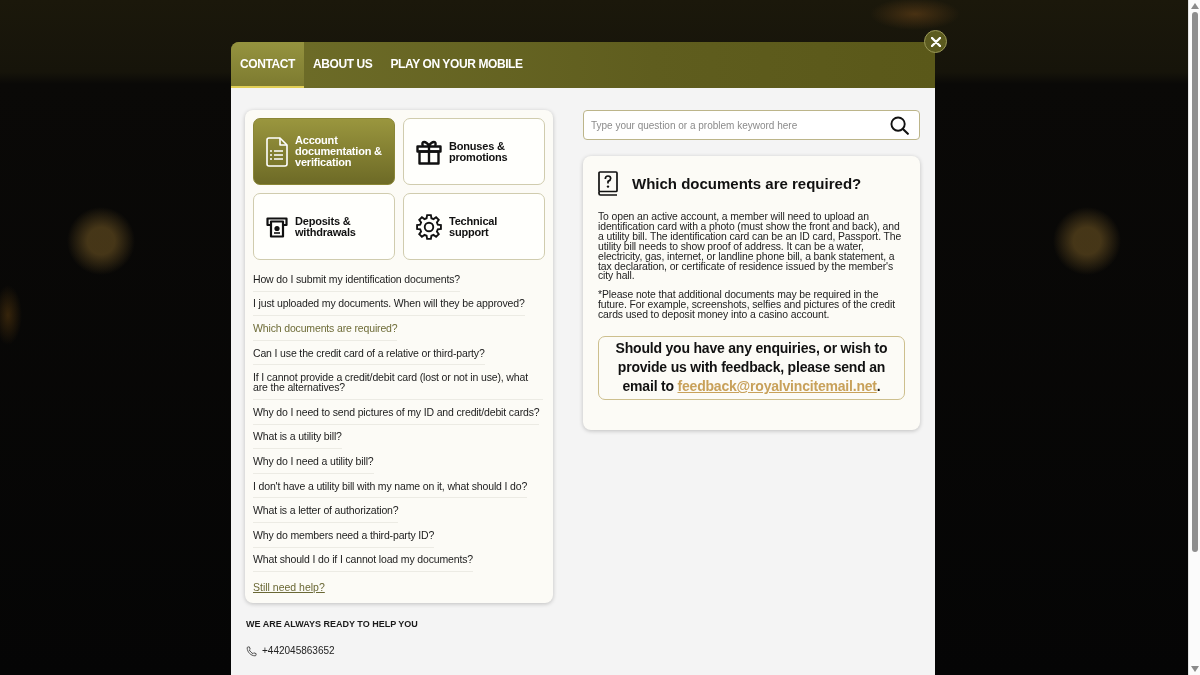  Describe the element at coordinates (1194, 282) in the screenshot. I see `scrollbar-thumb` at that location.